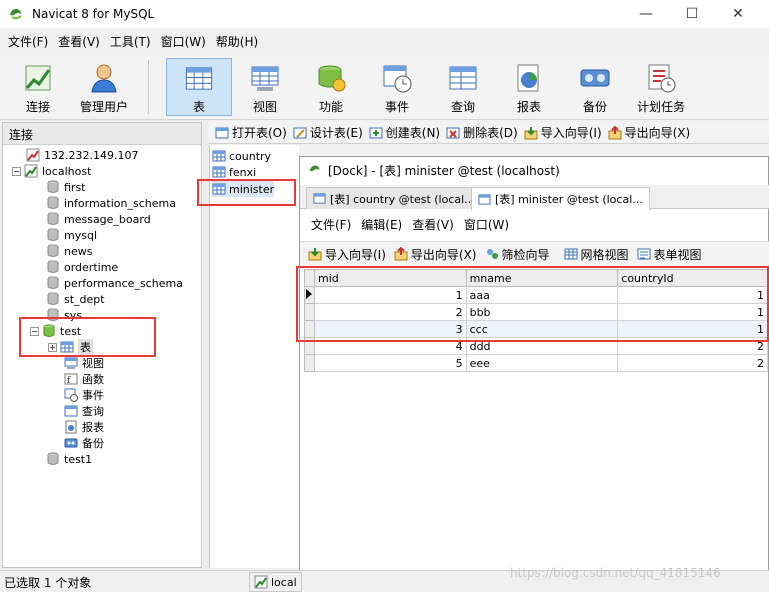 This screenshot has width=769, height=592. Describe the element at coordinates (644, 254) in the screenshot. I see `form-view-icon` at that location.